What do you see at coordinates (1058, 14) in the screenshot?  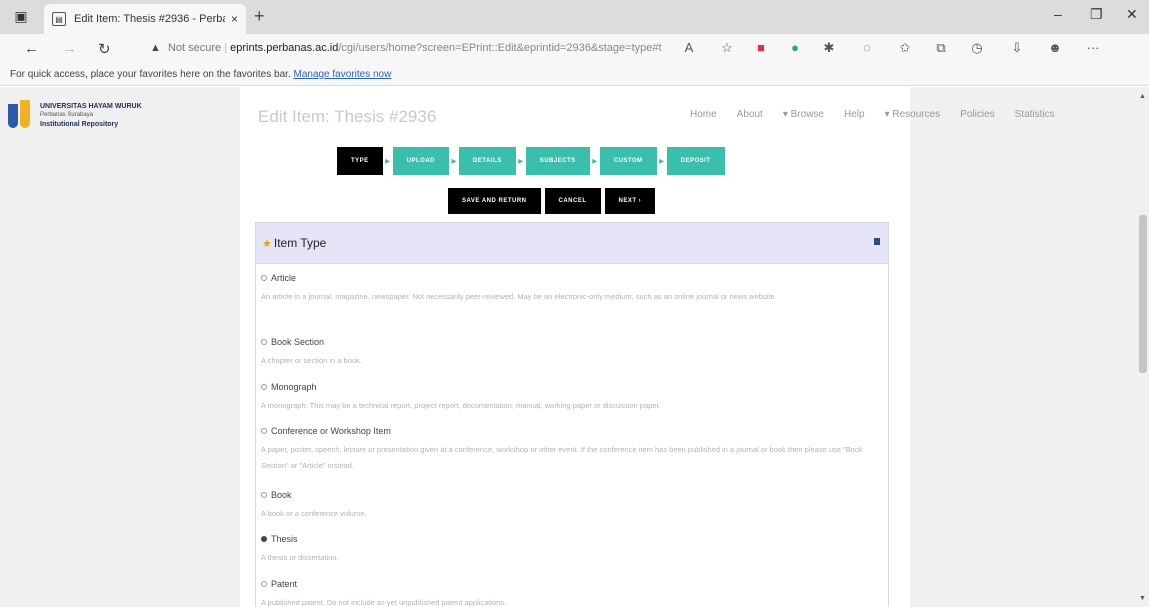 I see `window-minimize-icon: –` at bounding box center [1058, 14].